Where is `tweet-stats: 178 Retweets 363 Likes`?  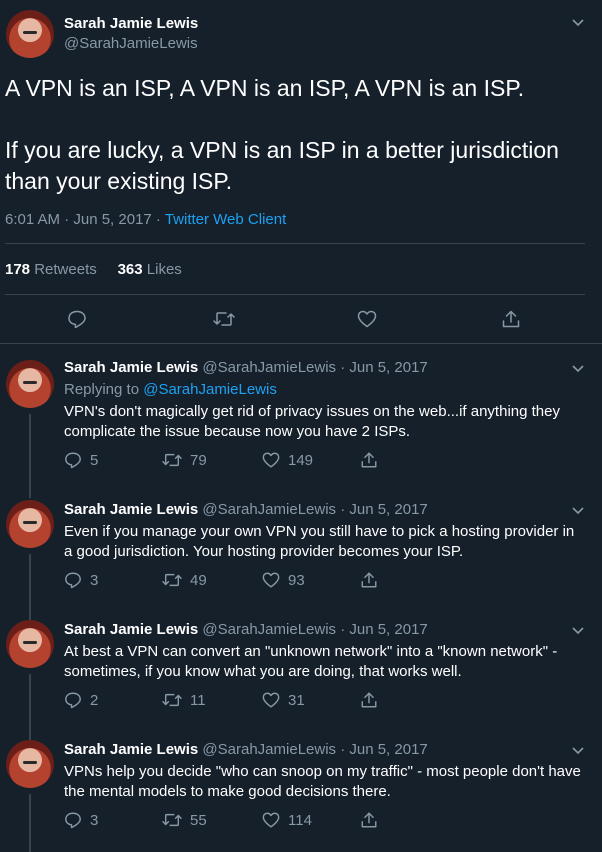 tweet-stats: 178 Retweets 363 Likes is located at coordinates (93, 270).